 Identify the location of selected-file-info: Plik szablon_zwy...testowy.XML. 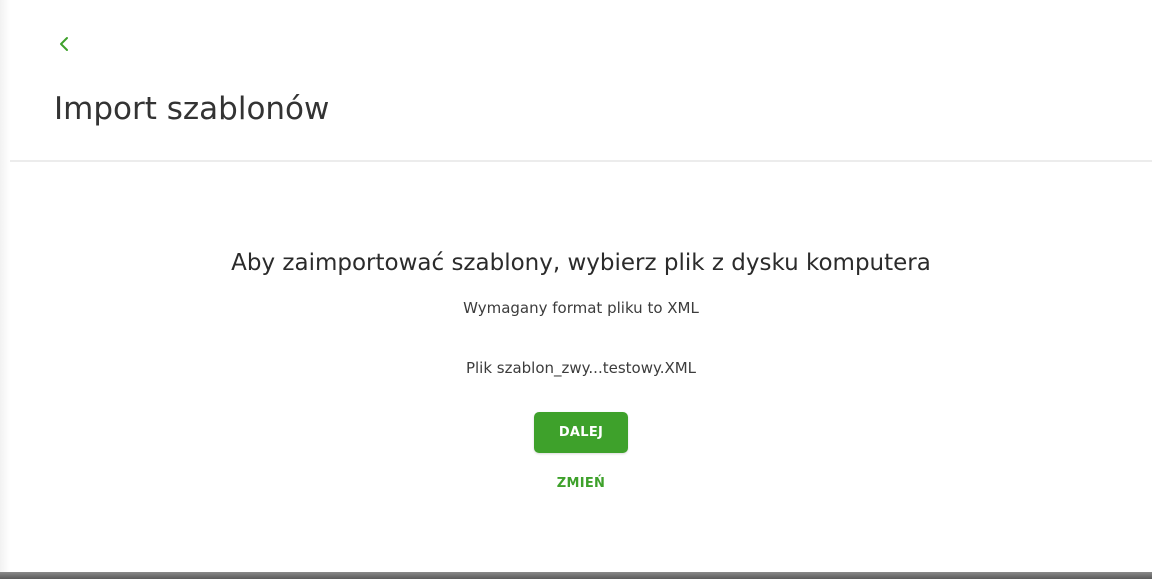
(581, 368).